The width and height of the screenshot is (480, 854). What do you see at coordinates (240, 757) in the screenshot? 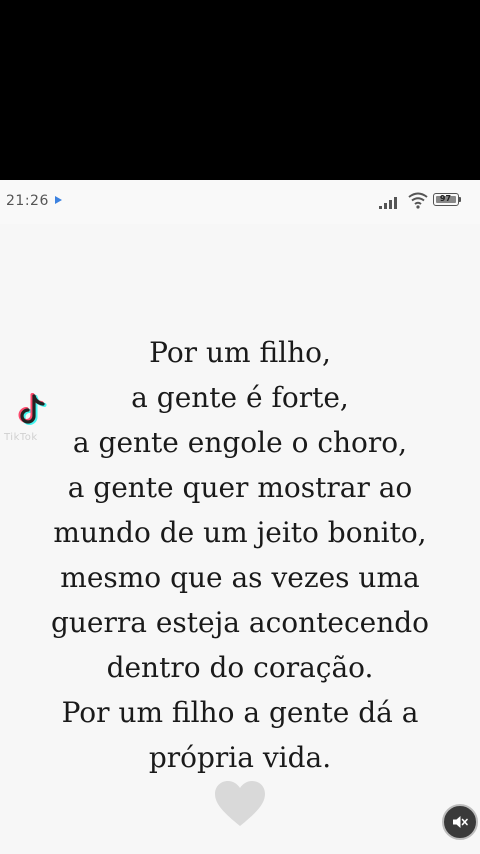
I see `quote-line: própria vida.` at bounding box center [240, 757].